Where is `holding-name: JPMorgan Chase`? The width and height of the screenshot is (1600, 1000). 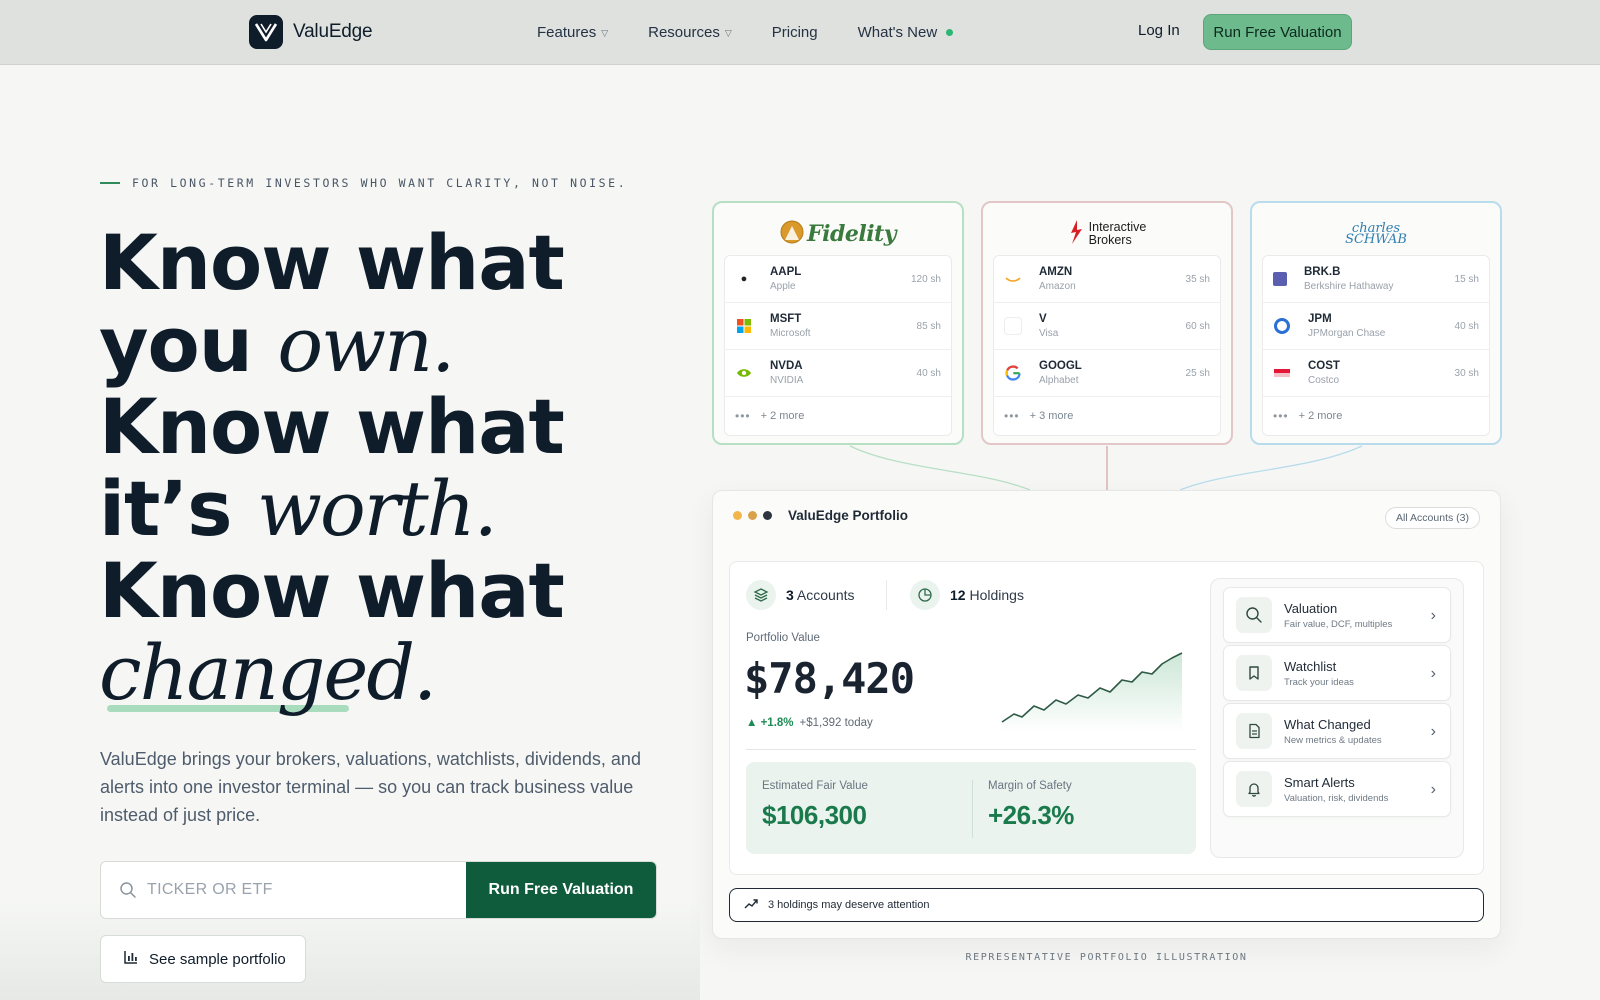 holding-name: JPMorgan Chase is located at coordinates (1347, 333).